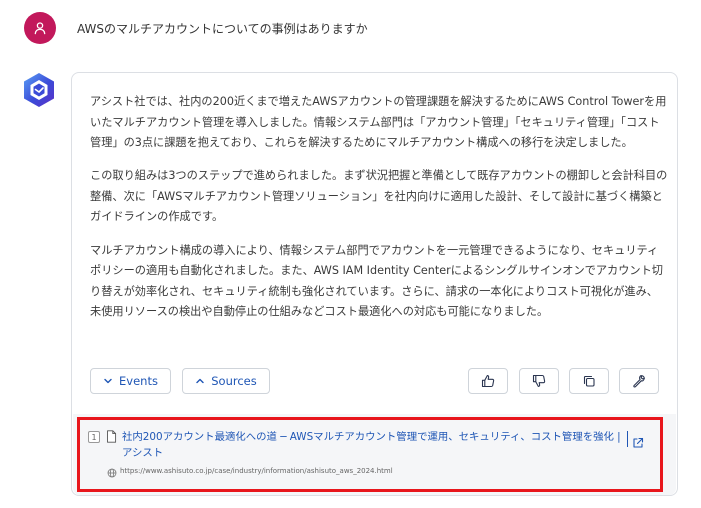 The height and width of the screenshot is (508, 701). What do you see at coordinates (638, 443) in the screenshot?
I see `external-link-icon` at bounding box center [638, 443].